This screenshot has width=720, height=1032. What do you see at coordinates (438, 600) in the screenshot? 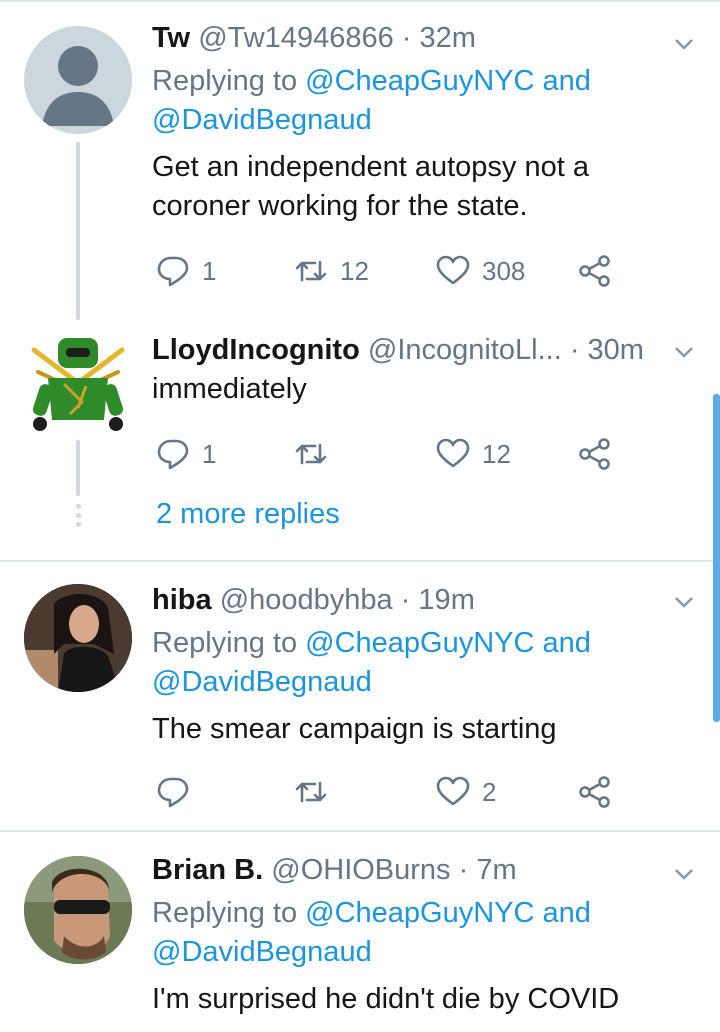
I see `timestamp: · 19m` at bounding box center [438, 600].